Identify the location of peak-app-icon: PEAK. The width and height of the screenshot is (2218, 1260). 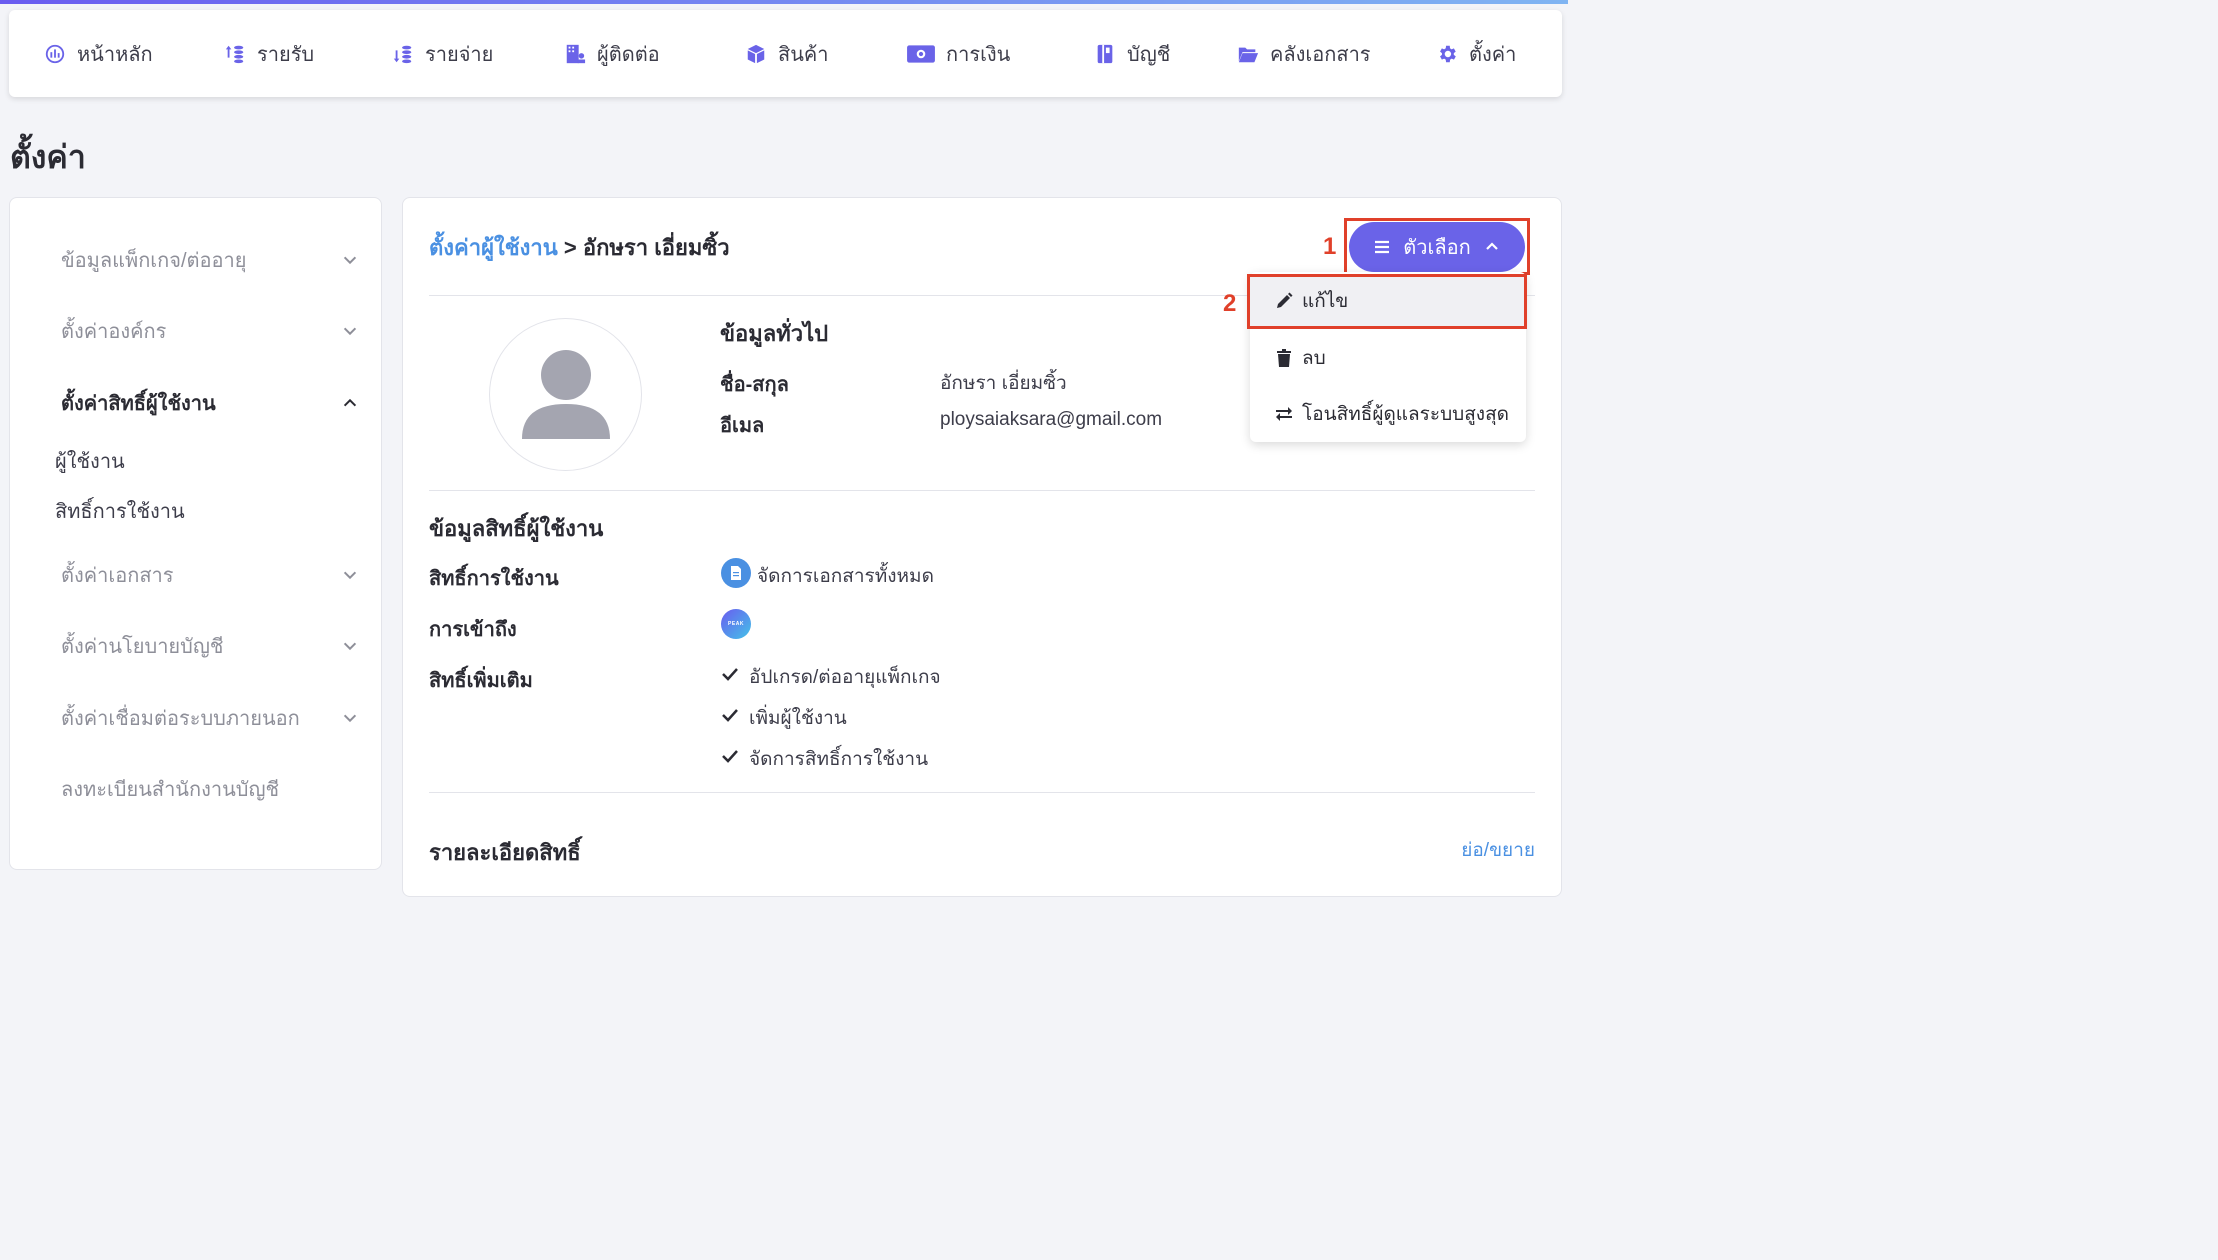
(736, 624).